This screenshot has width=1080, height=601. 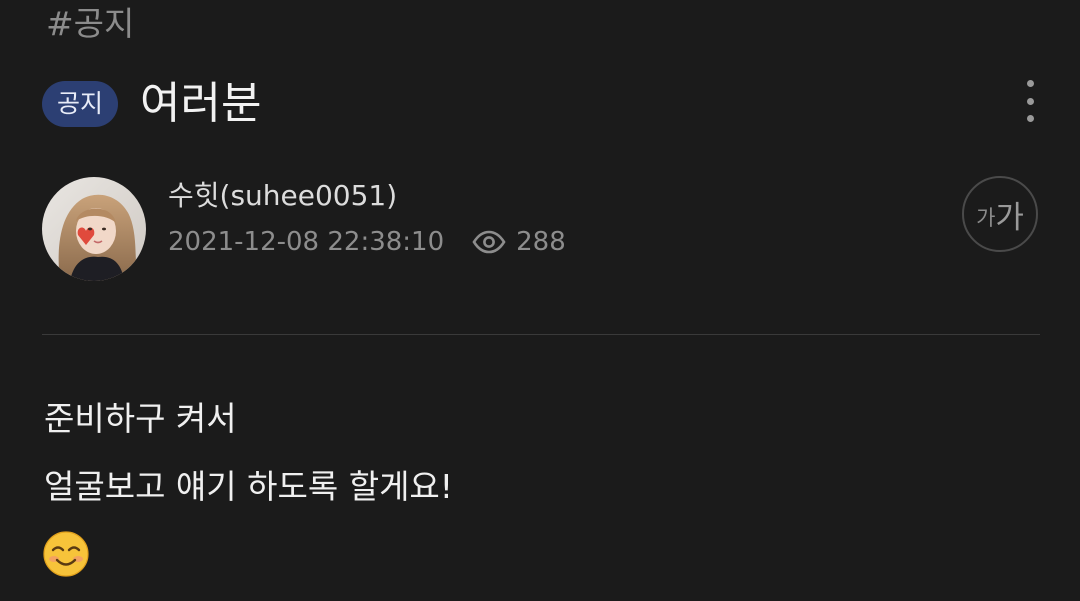 I want to click on font-size-button: 가 가, so click(x=1000, y=214).